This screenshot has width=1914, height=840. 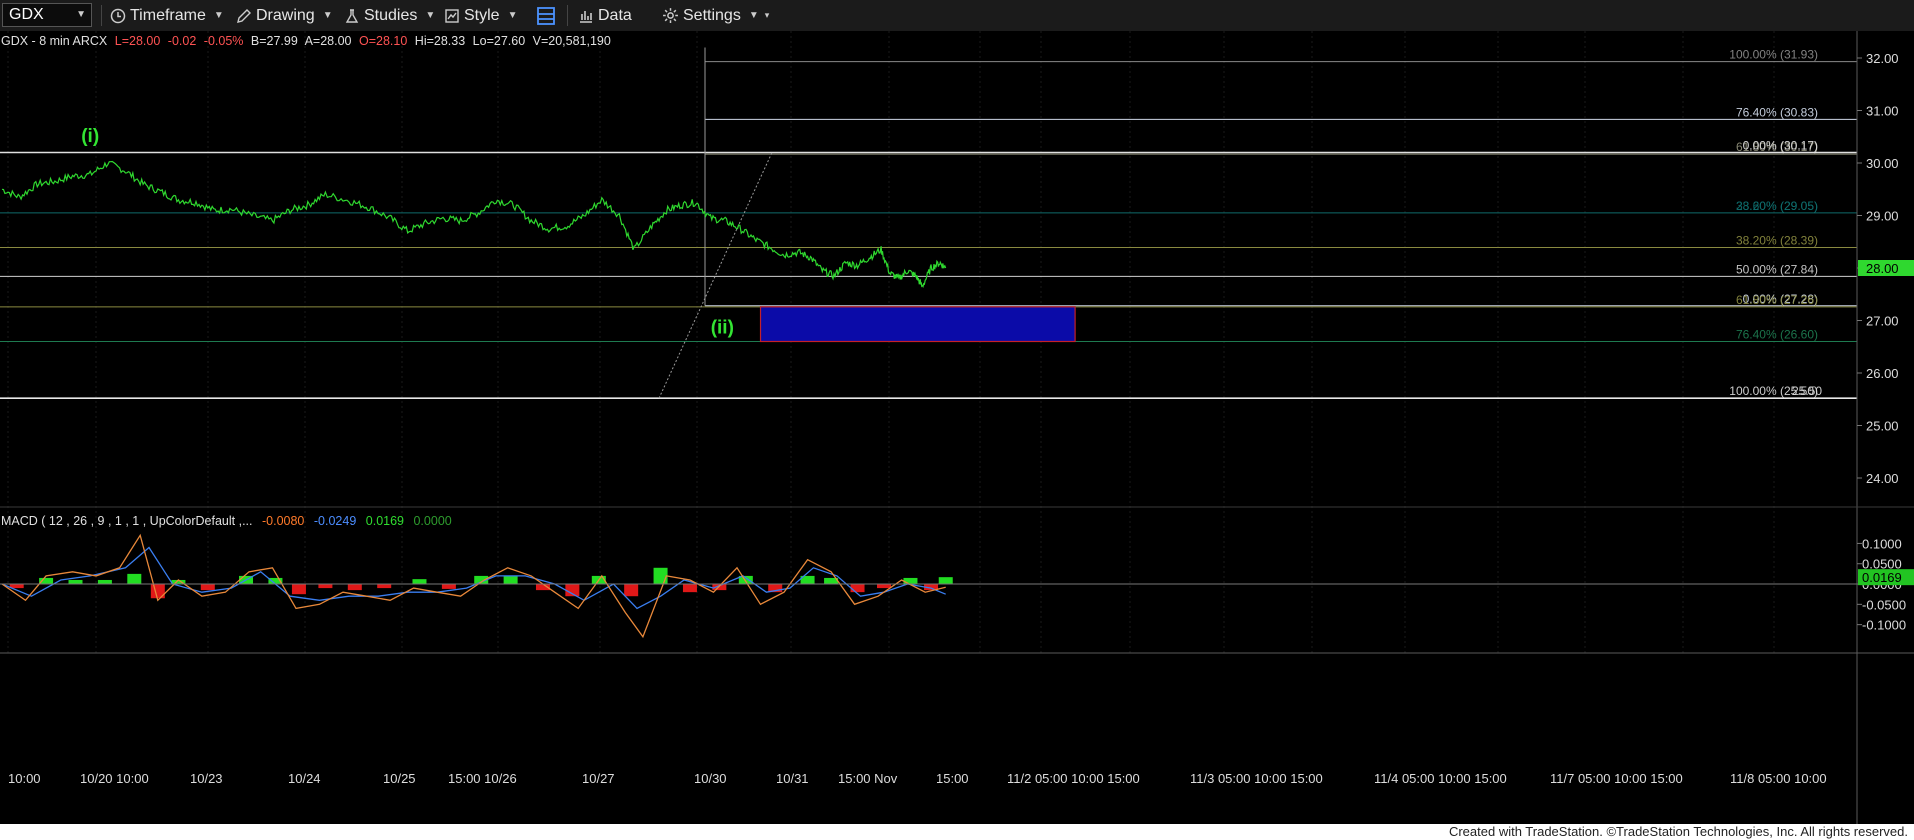 I want to click on timeframe-label: Timeframe, so click(x=168, y=15).